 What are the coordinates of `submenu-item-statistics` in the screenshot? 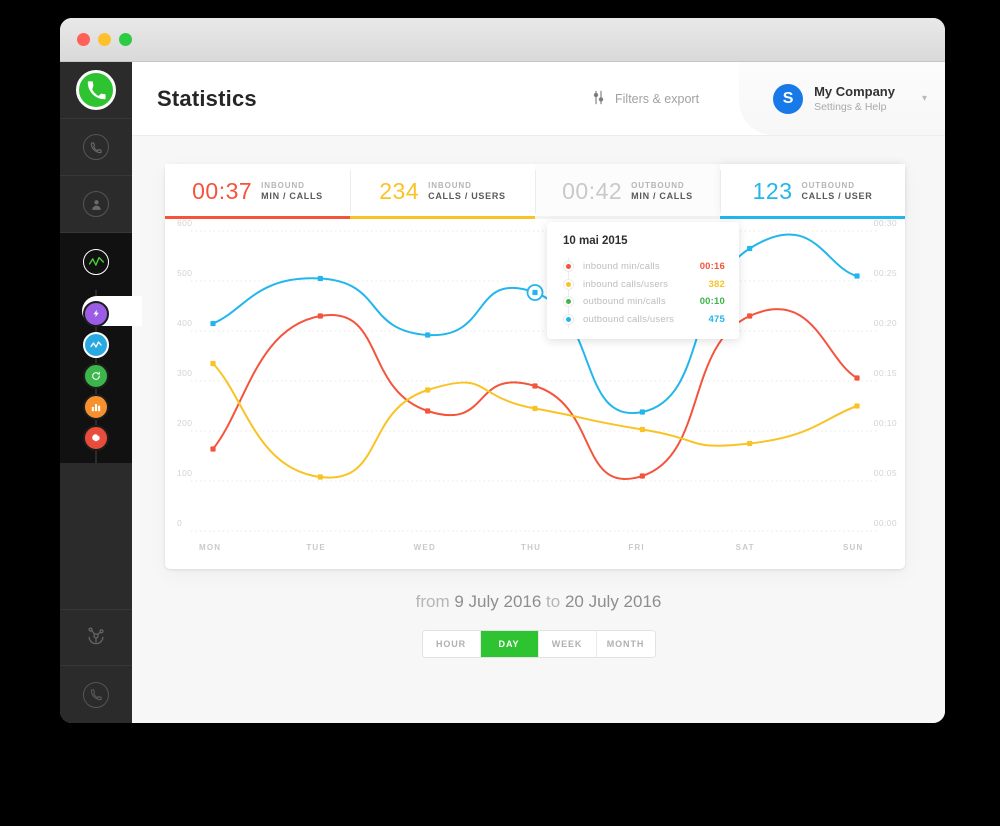 It's located at (96, 344).